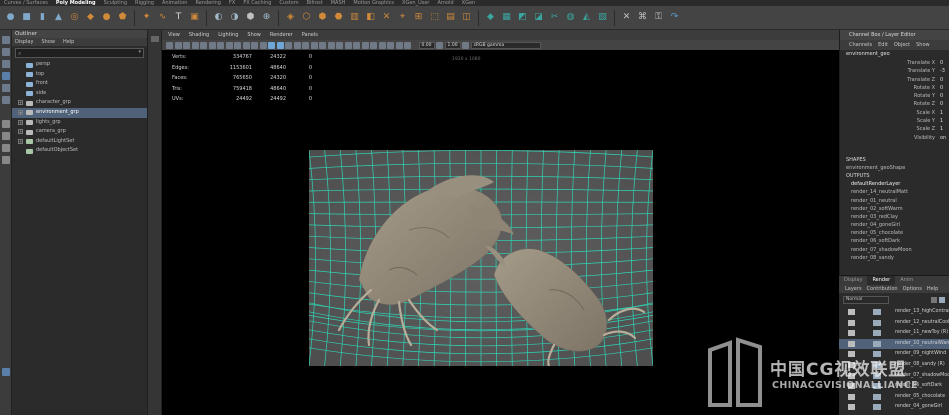  I want to click on outliner-item: + lights_grp, so click(79, 123).